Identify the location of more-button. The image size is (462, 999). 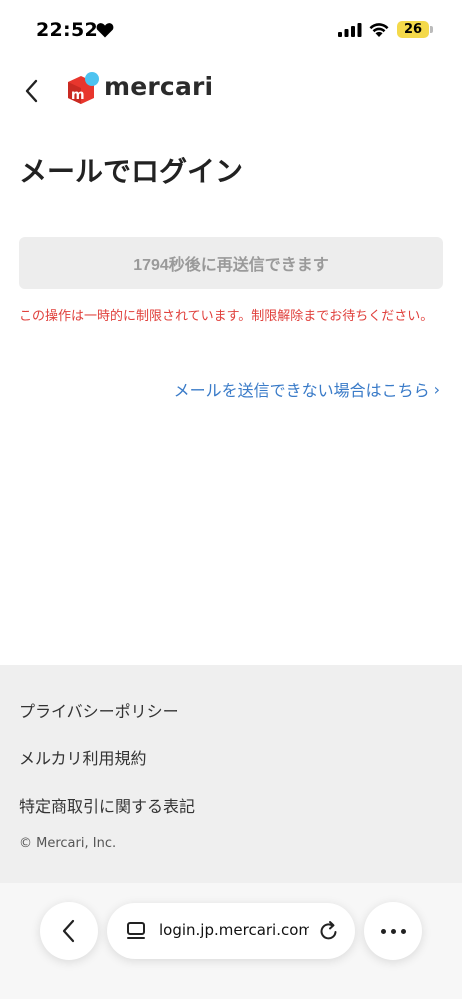
(393, 931).